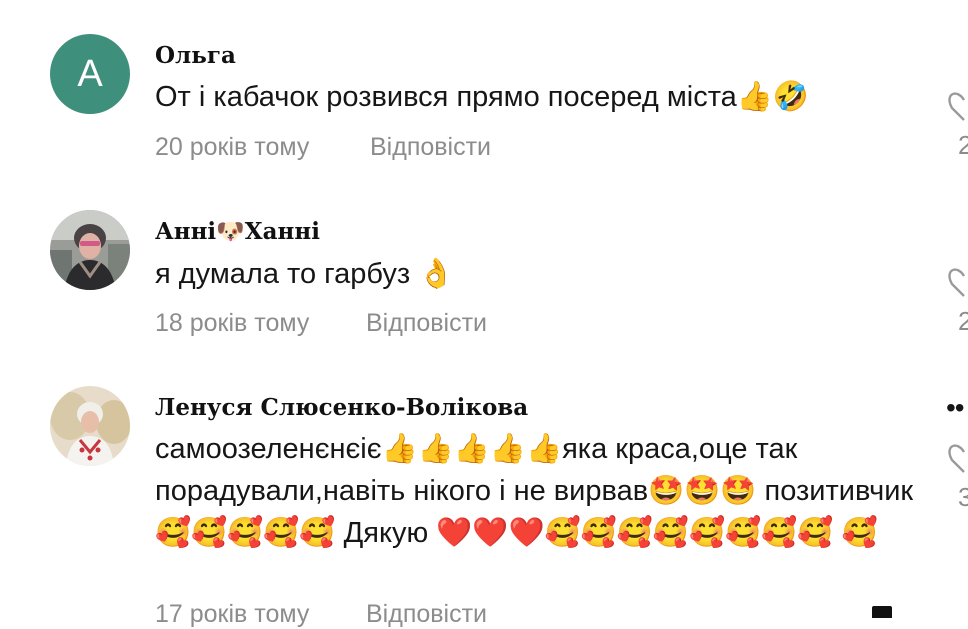  I want to click on comment-author: Ольга, so click(195, 55).